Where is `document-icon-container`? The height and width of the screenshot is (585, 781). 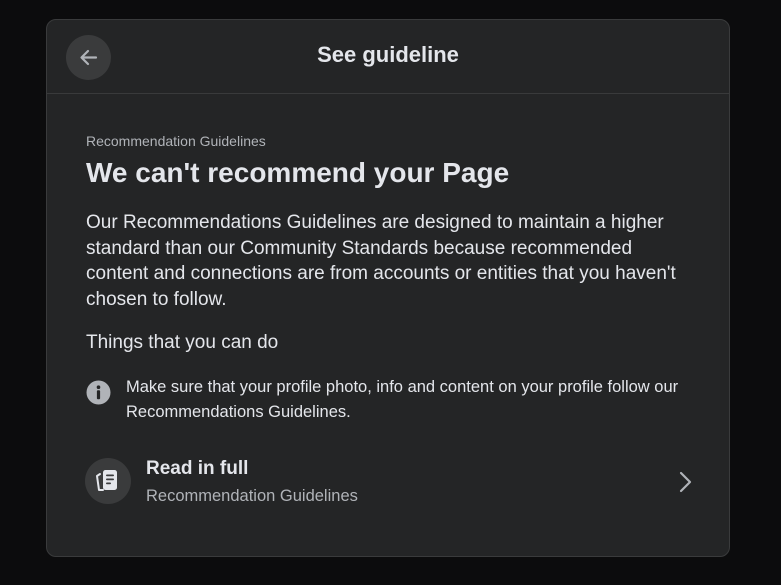
document-icon-container is located at coordinates (108, 481).